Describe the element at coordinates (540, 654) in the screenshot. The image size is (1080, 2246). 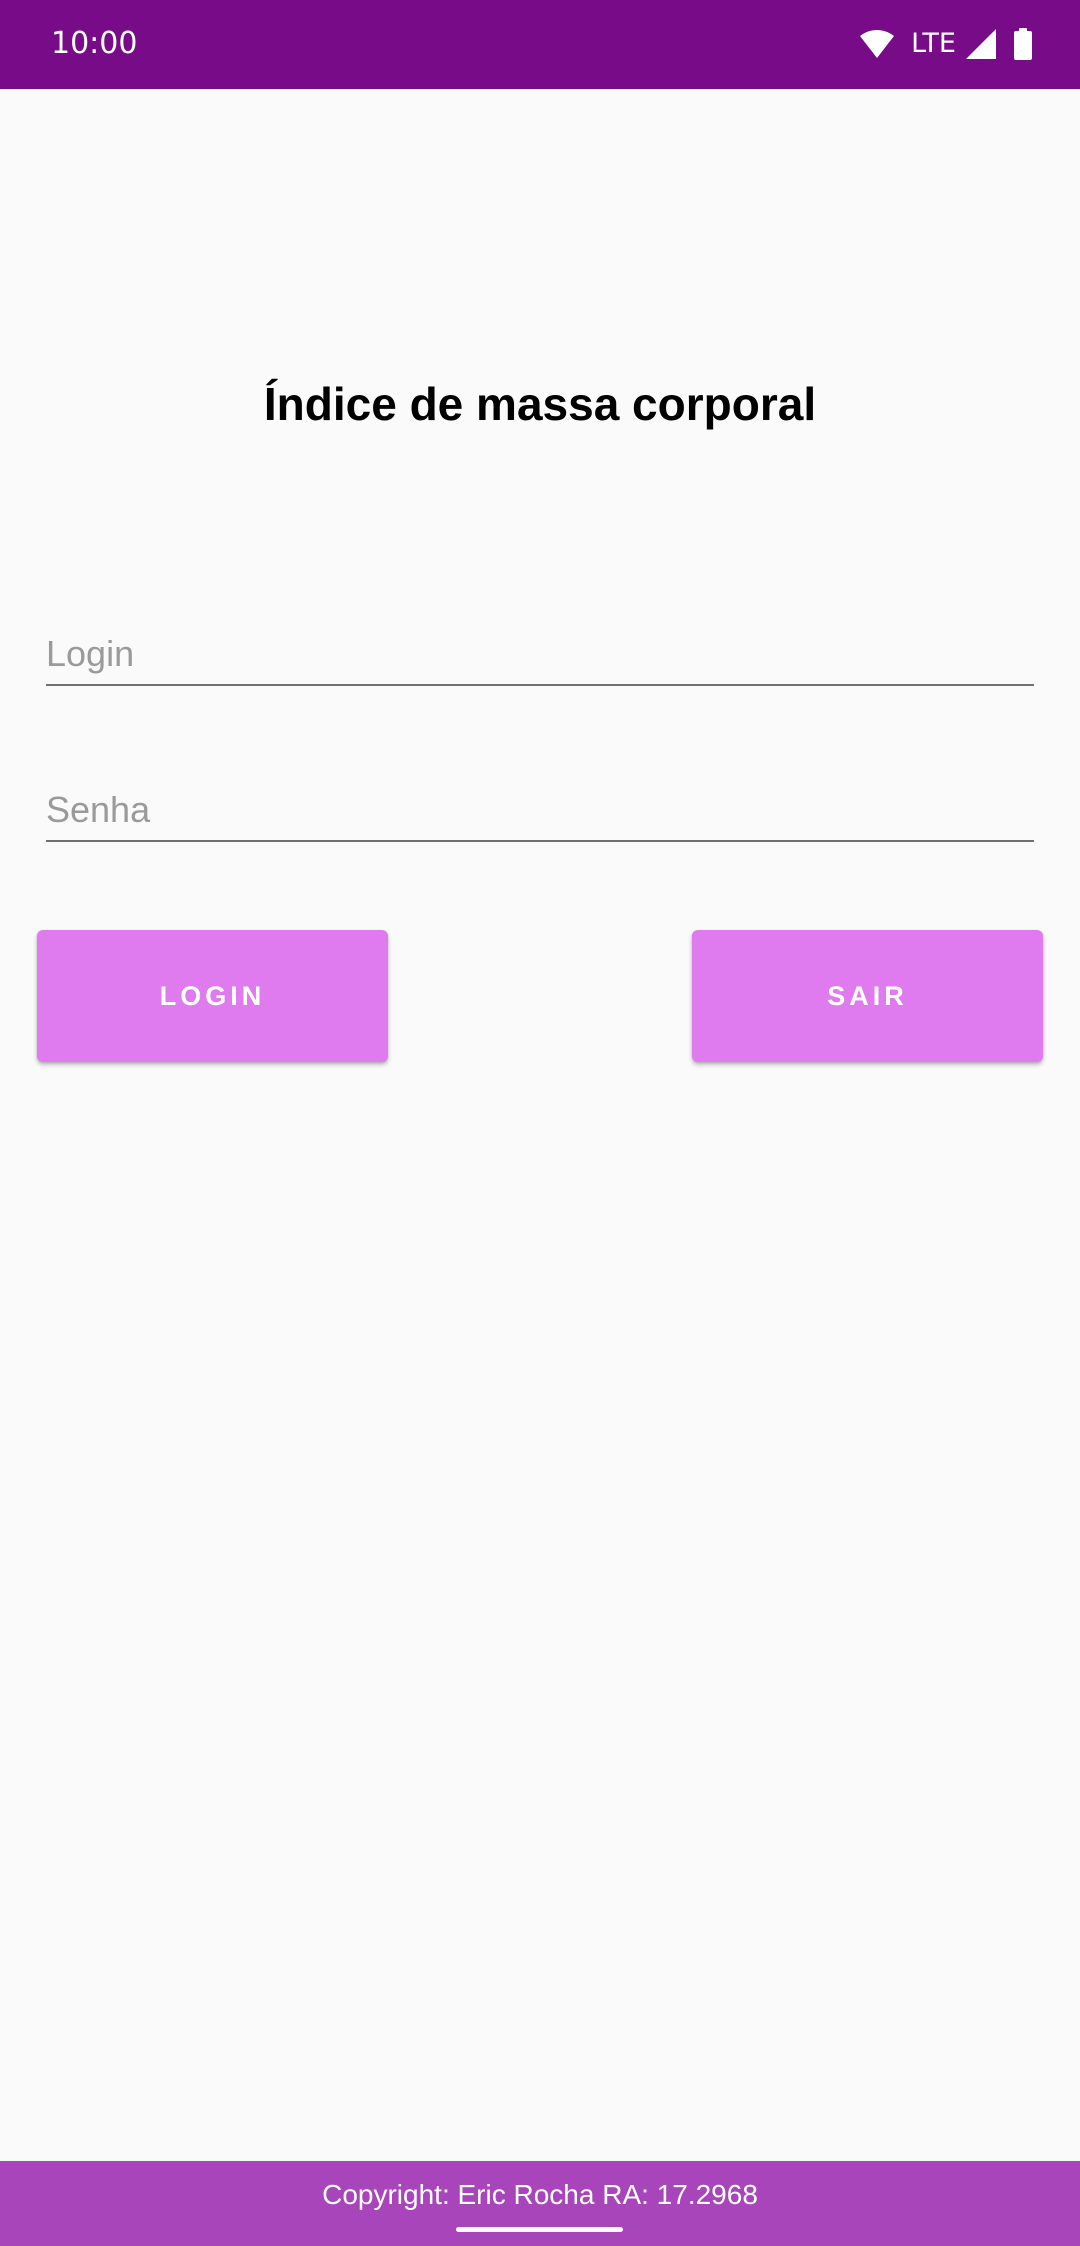
I see `login-input` at that location.